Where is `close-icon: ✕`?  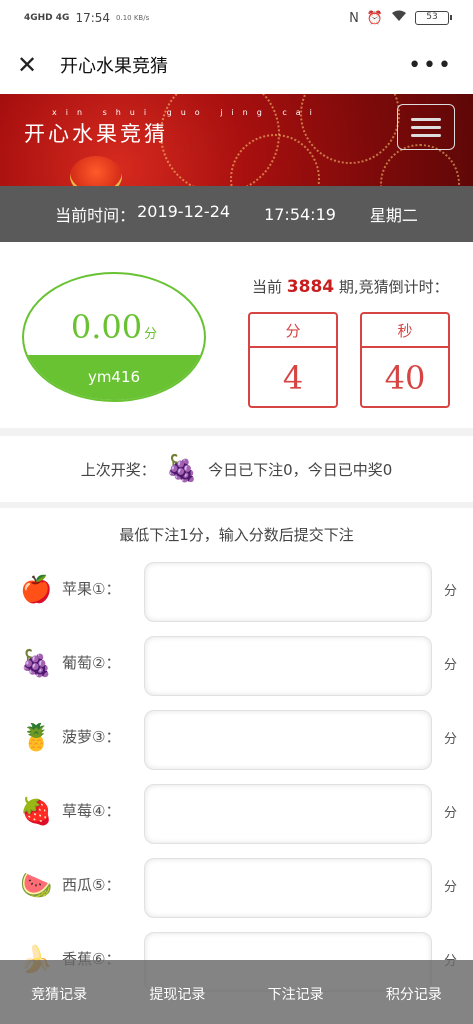
close-icon: ✕ is located at coordinates (27, 65).